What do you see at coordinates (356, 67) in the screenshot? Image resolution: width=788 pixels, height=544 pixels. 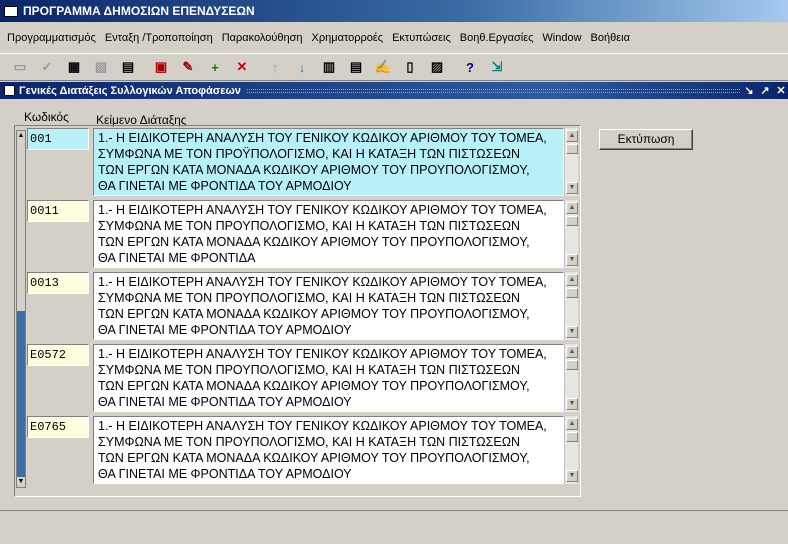 I see `list-icon: ▤` at bounding box center [356, 67].